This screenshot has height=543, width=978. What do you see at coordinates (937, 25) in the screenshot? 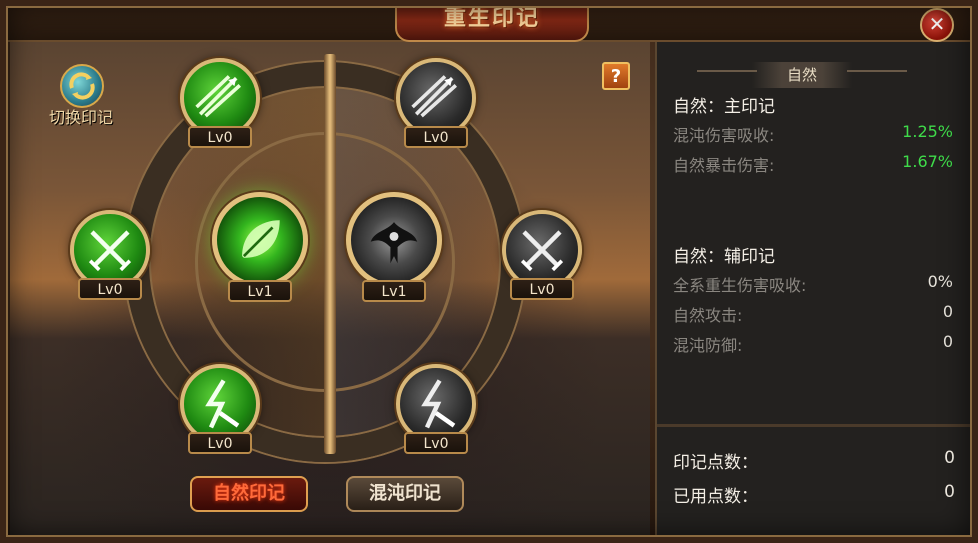
I see `close-button: ✕` at bounding box center [937, 25].